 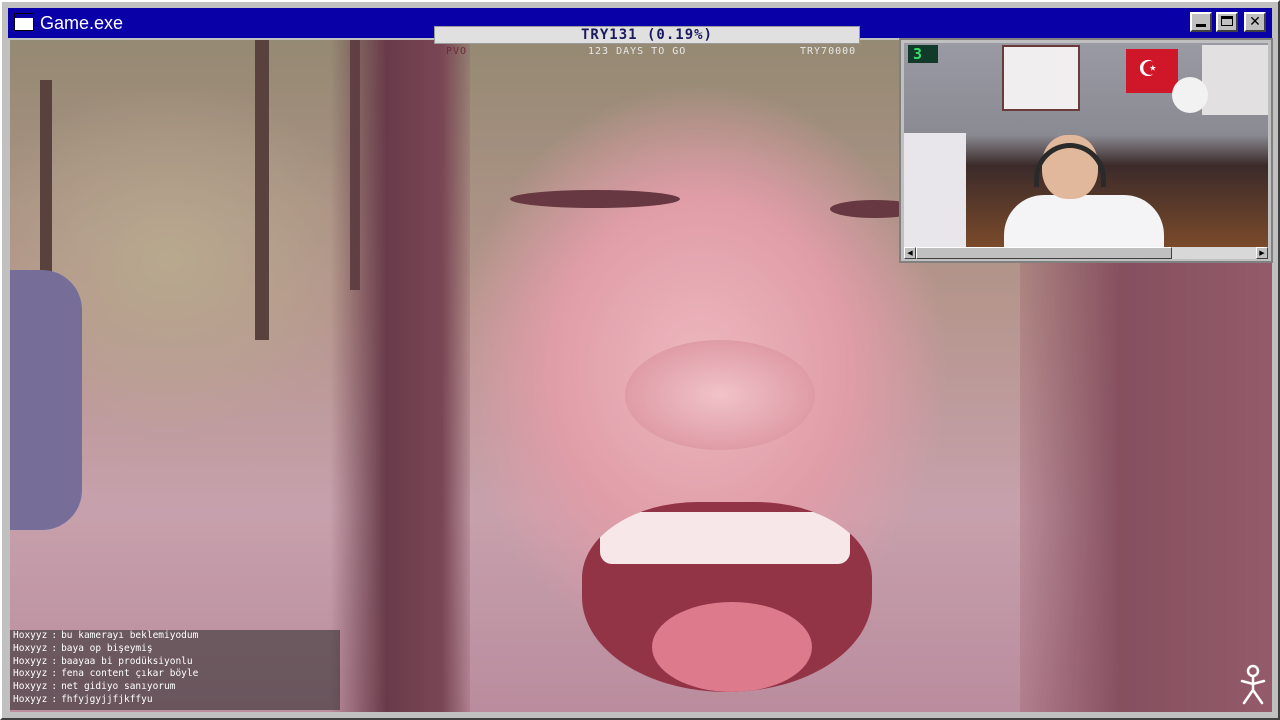 I want to click on chat-message: Hoxyyz: fena content çıkar böyle, so click(x=175, y=674).